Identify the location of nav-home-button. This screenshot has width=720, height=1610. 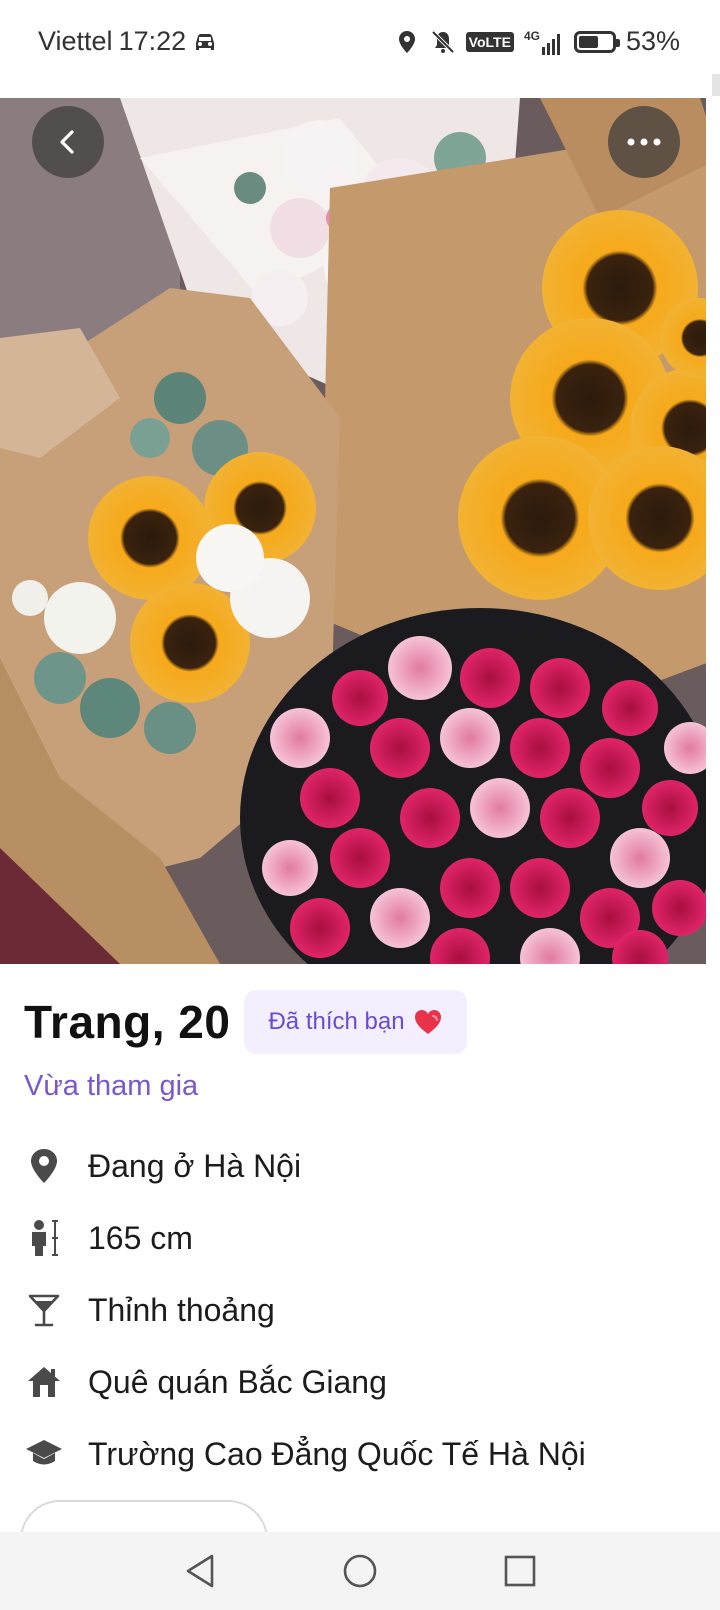
(360, 1571).